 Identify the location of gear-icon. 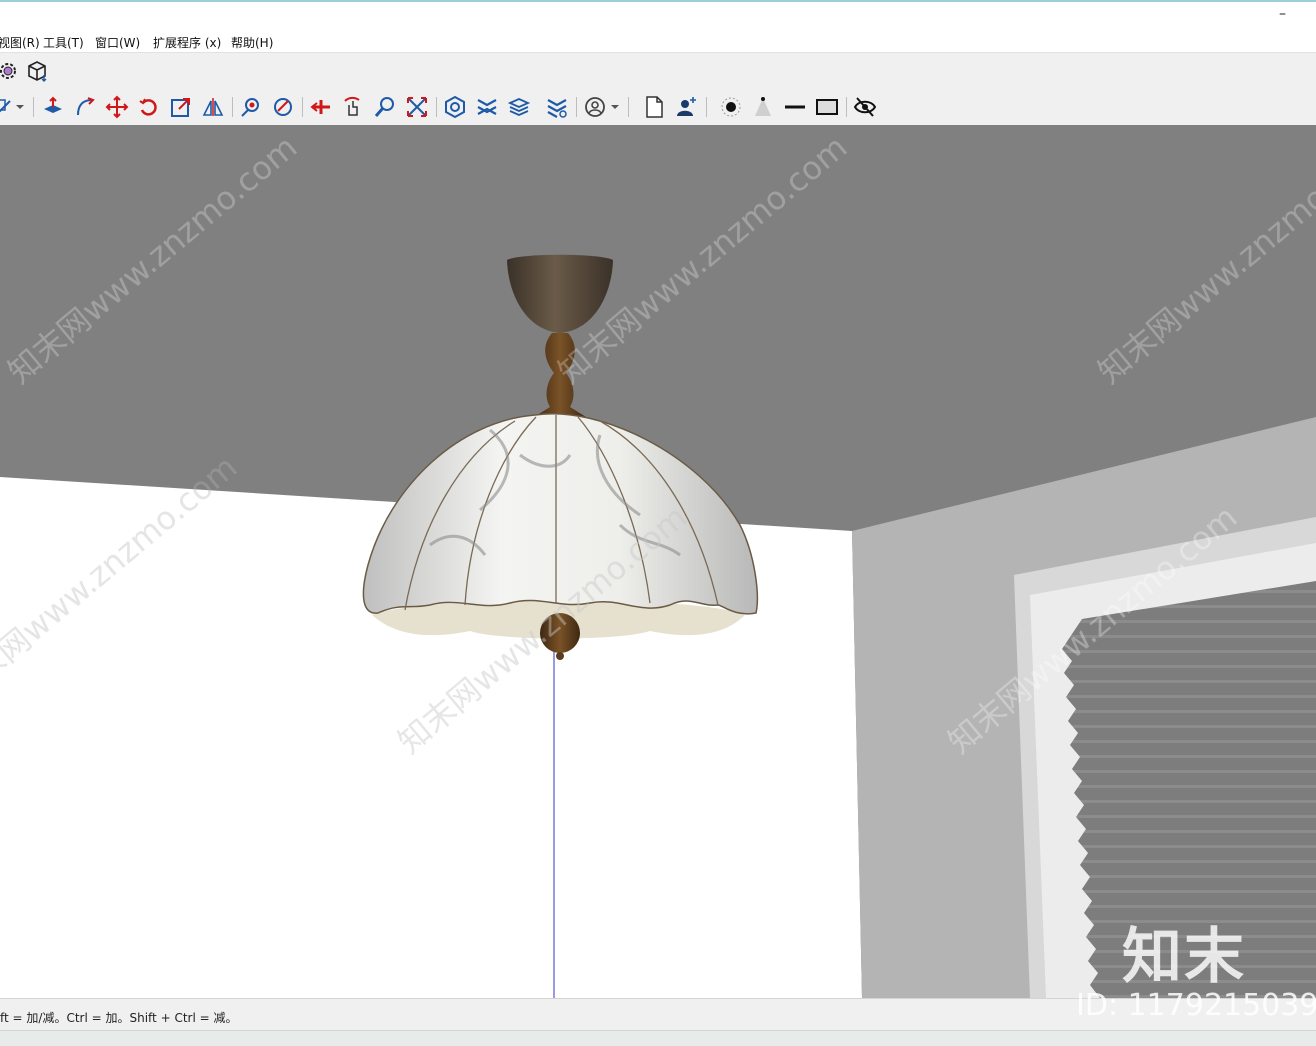
(10, 71).